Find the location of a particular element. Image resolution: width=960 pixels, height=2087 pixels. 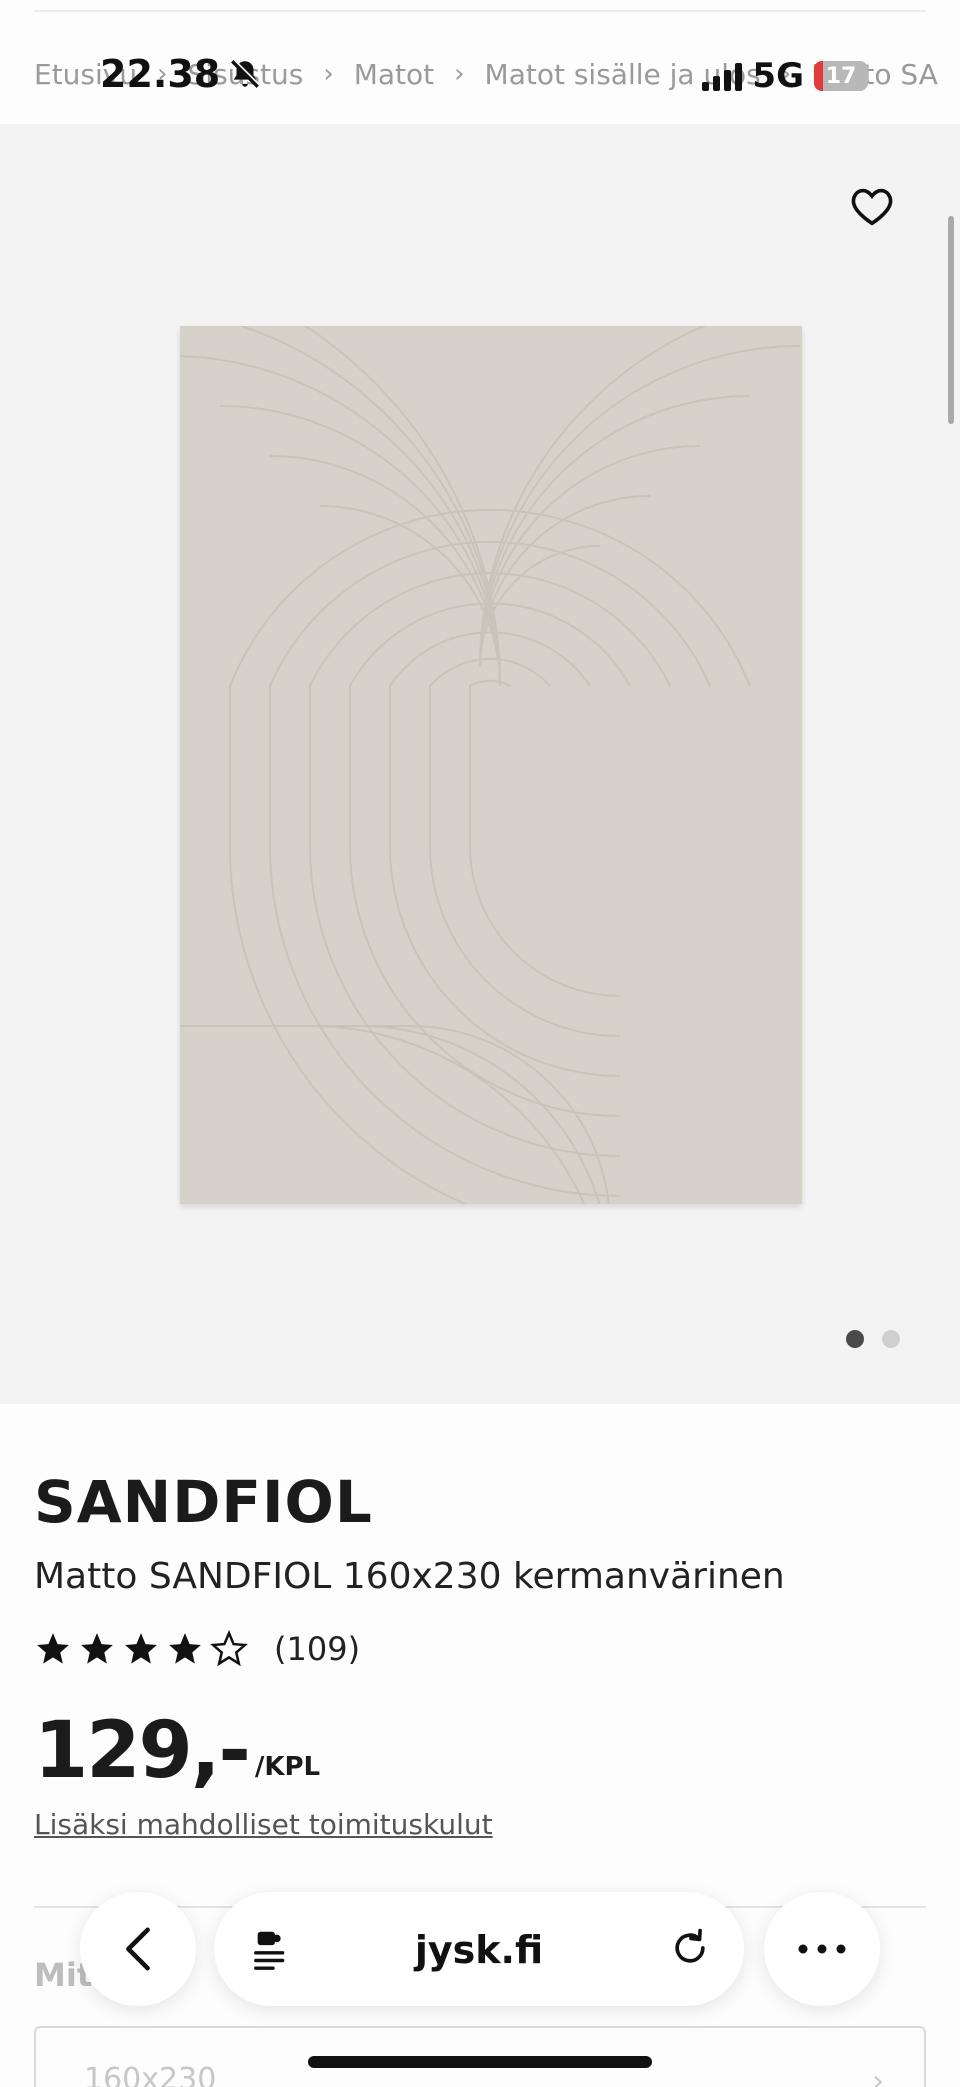

battery-icon: 17 is located at coordinates (841, 76).